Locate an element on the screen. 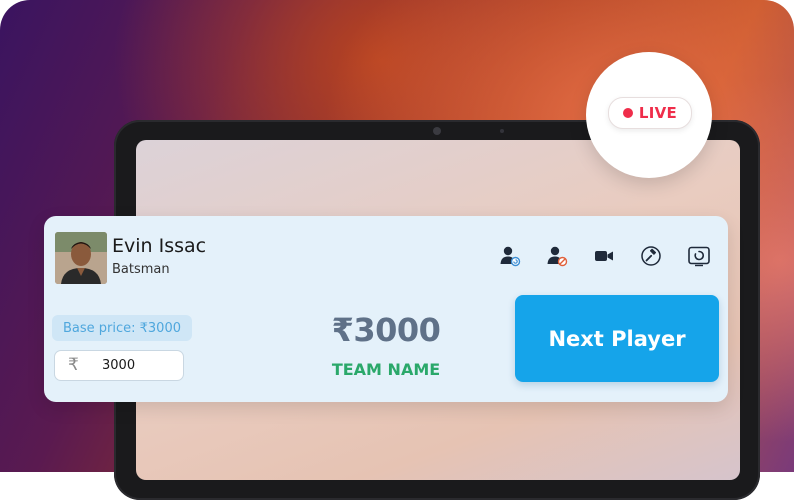 The height and width of the screenshot is (500, 794). player-role: Batsman is located at coordinates (141, 269).